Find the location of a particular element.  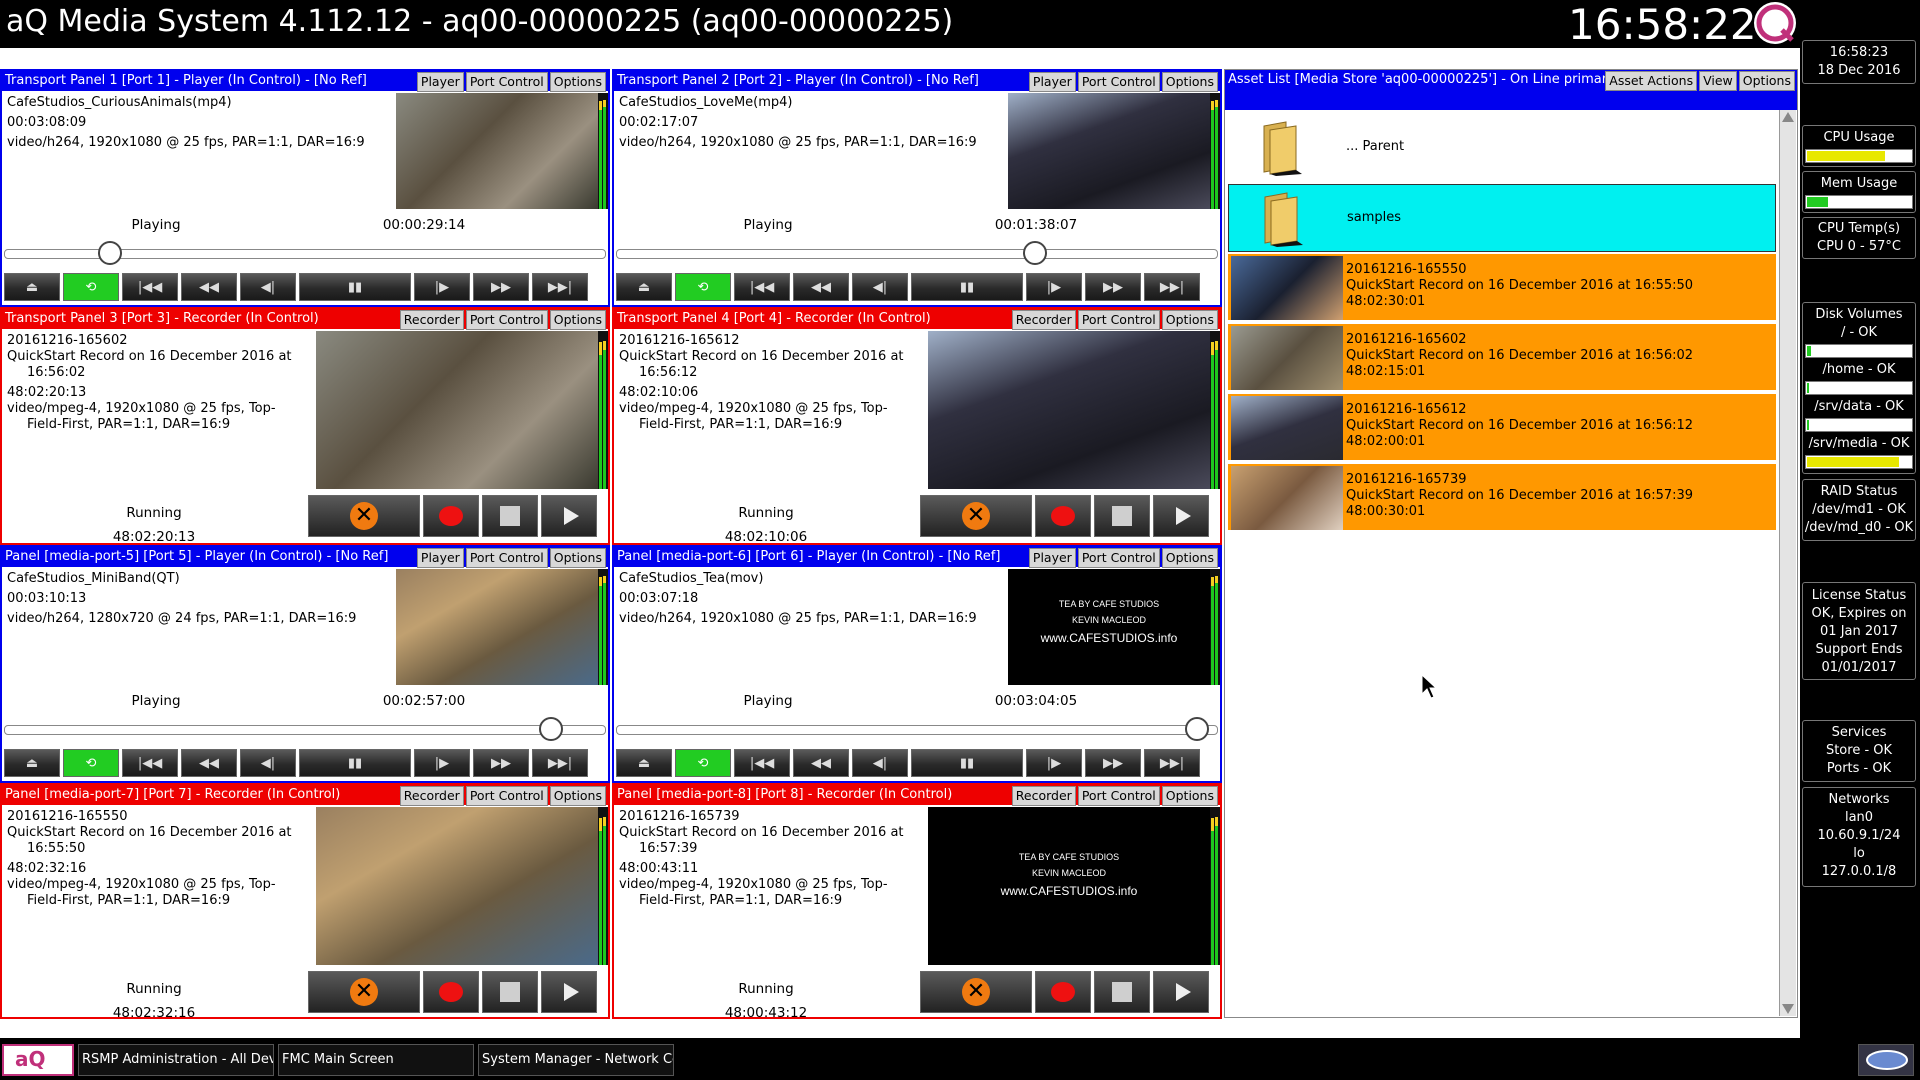

asset-actions-button: Asset Actions is located at coordinates (1651, 81).